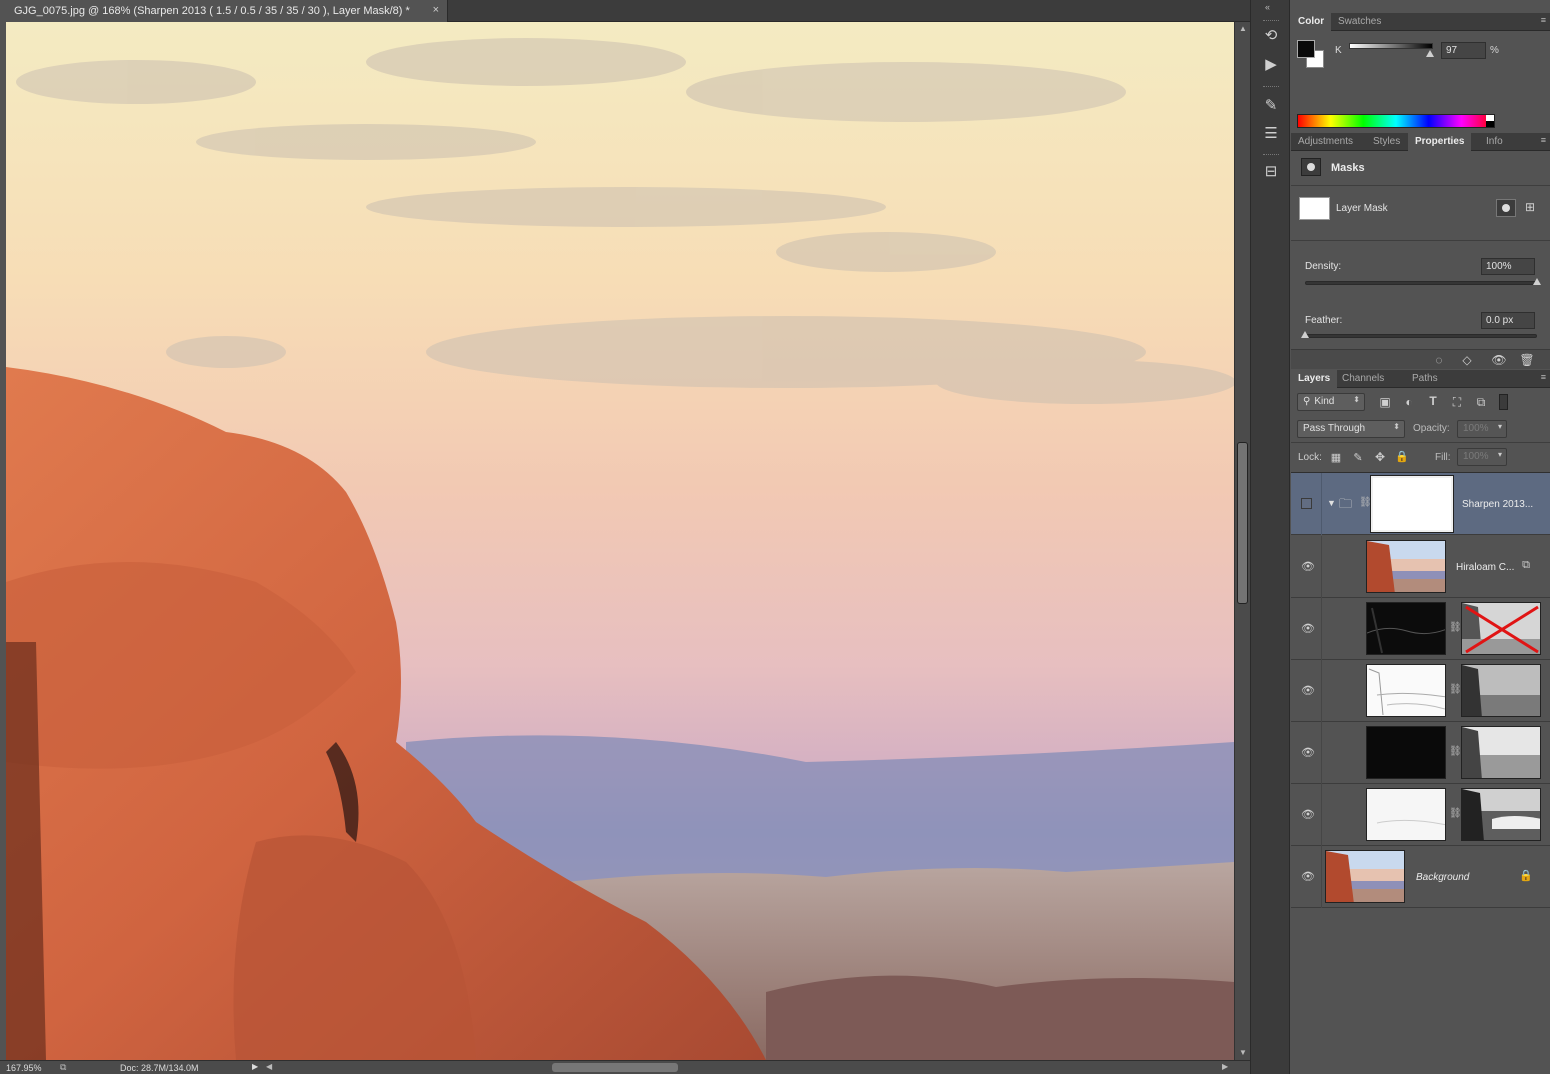 The image size is (1550, 1074). What do you see at coordinates (1503, 402) in the screenshot?
I see `filter-toggle-switch` at bounding box center [1503, 402].